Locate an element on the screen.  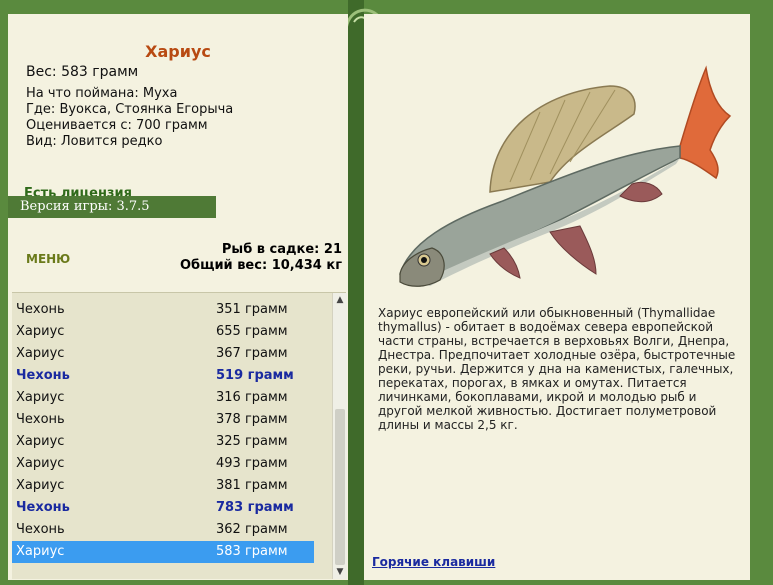
version-bar: Версия игры: 3.7.5 is located at coordinates (112, 207).